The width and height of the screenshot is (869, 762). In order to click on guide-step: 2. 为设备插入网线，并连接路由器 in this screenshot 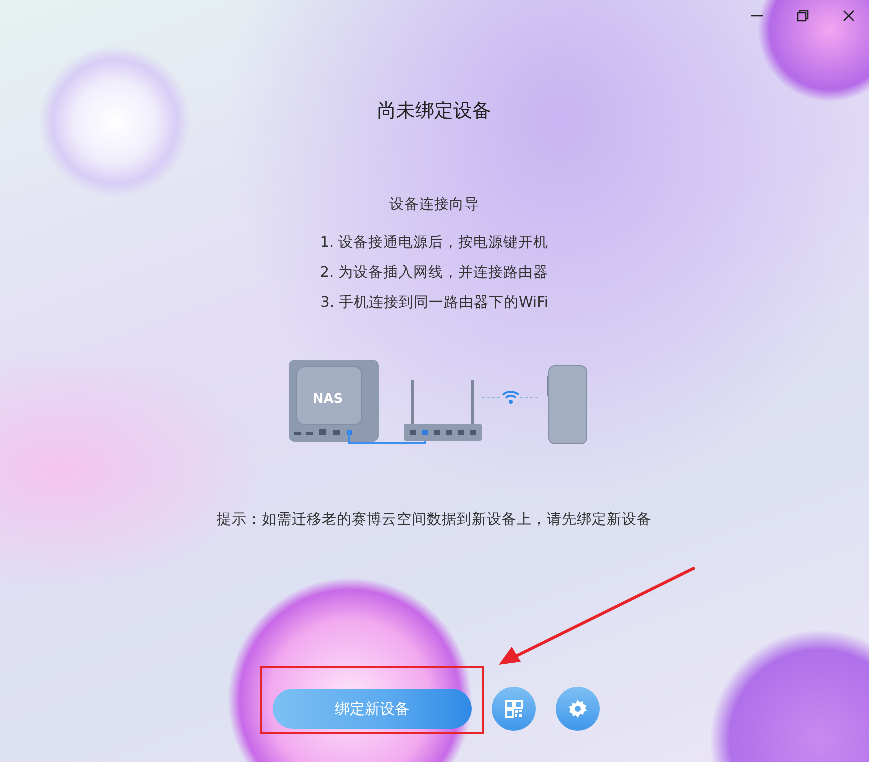, I will do `click(434, 273)`.